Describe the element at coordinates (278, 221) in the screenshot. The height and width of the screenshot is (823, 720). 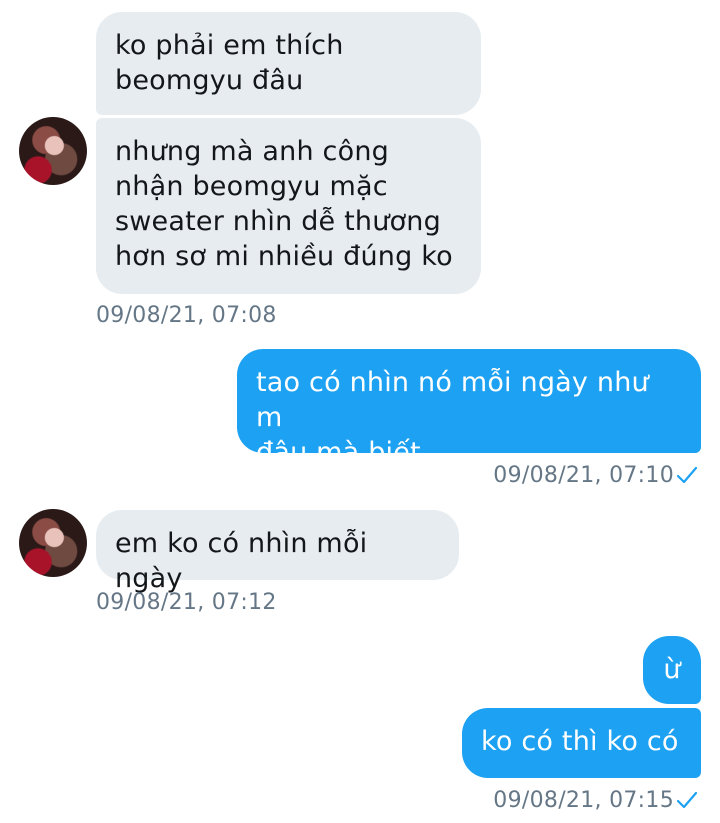
I see `message-line: sweater nhìn dễ thương` at that location.